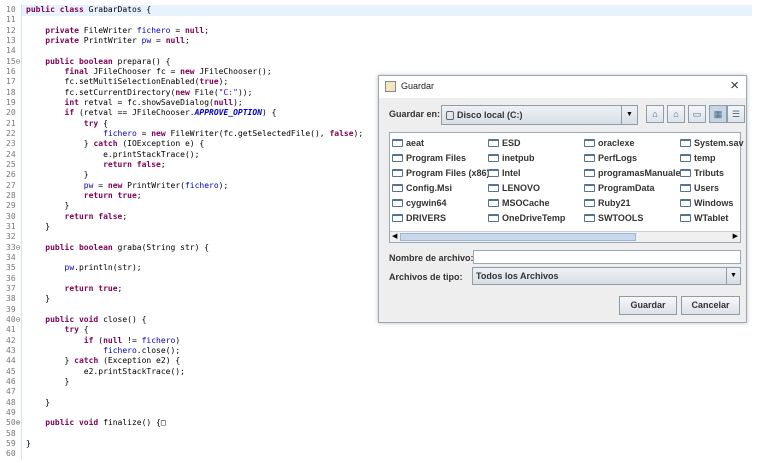  I want to click on folder-item: aeat, so click(408, 143).